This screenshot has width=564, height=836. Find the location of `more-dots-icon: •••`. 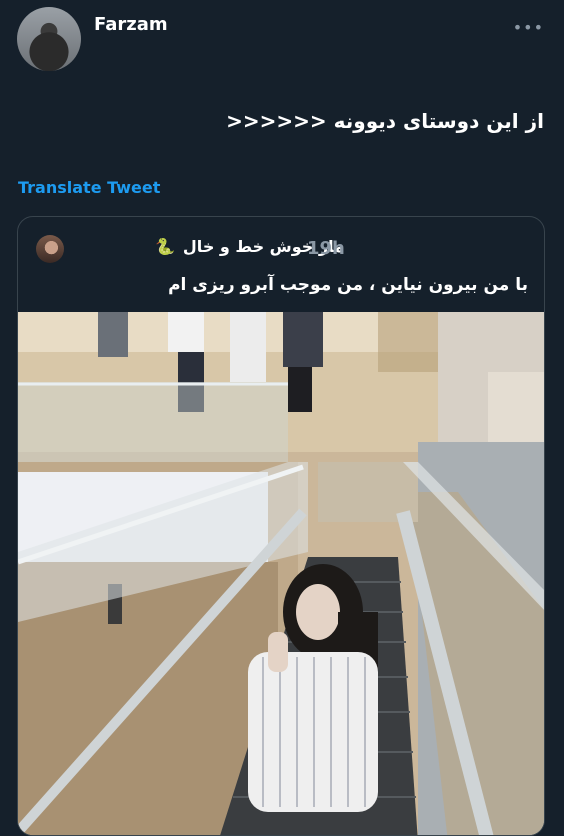

more-dots-icon: ••• is located at coordinates (528, 27).